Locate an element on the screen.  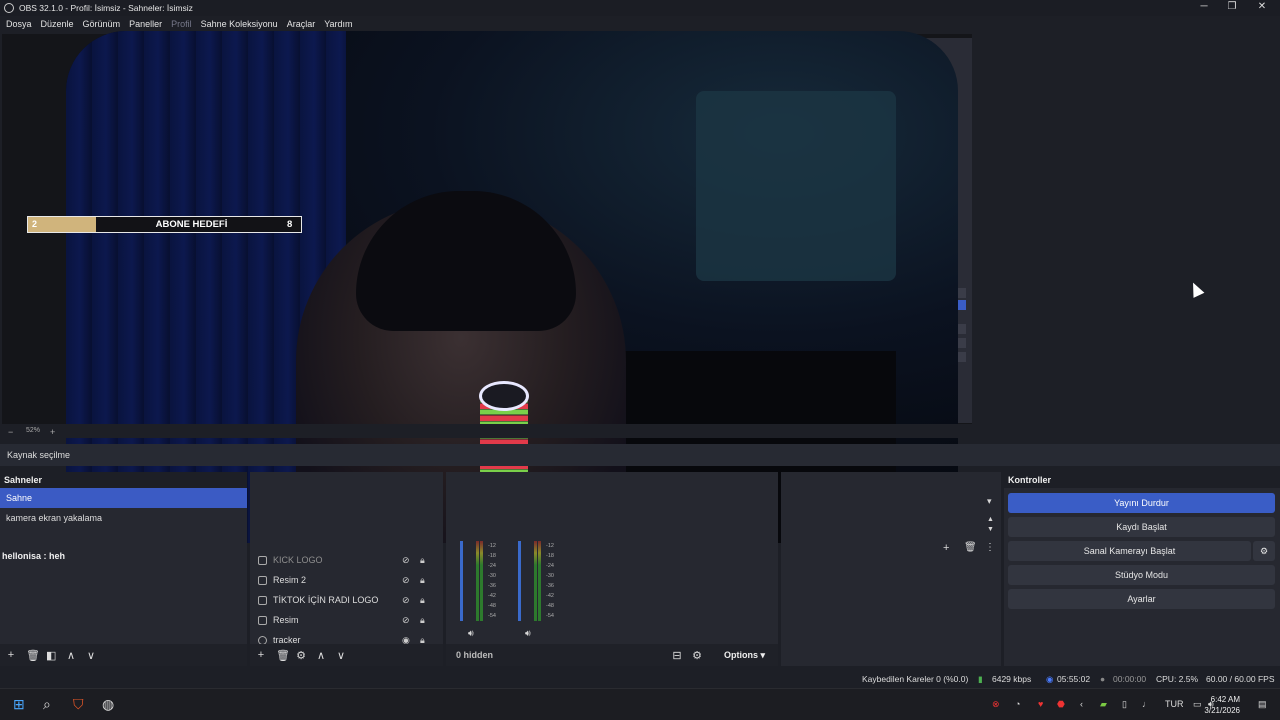
controls-header: Kontroller is located at coordinates (1142, 480).